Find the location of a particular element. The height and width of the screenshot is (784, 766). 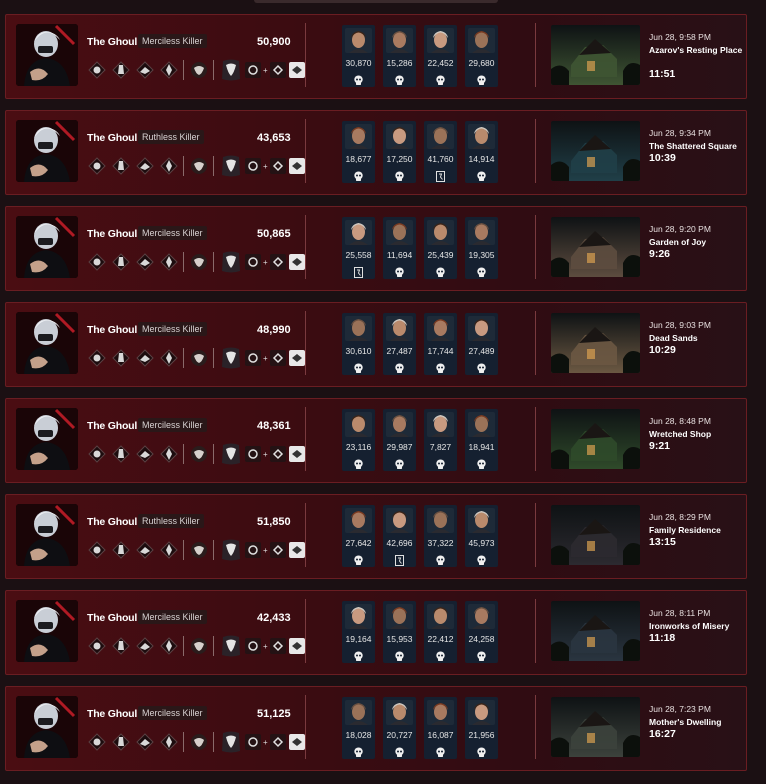

survivor-card: 7,827 is located at coordinates (440, 440).